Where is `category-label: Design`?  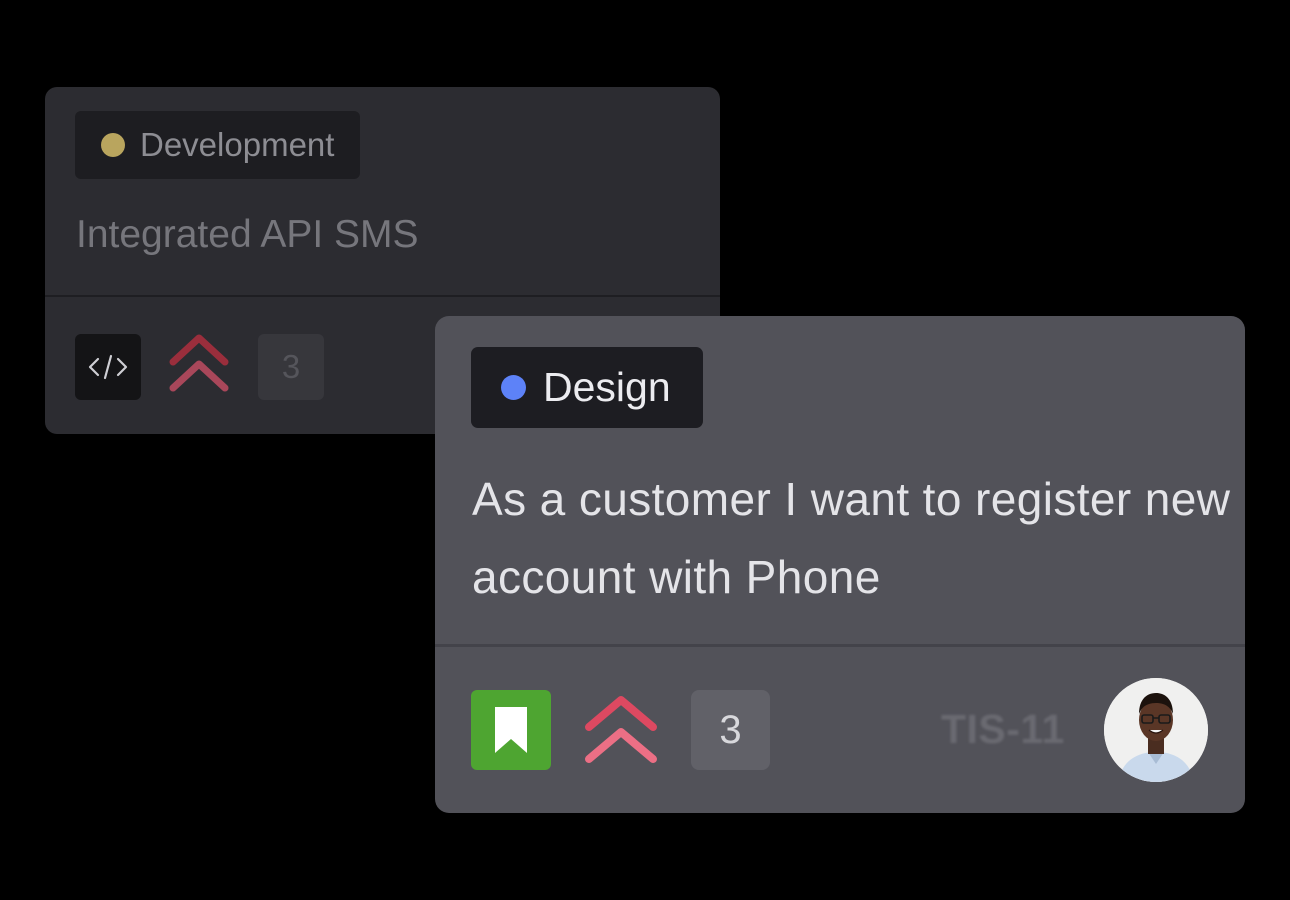
category-label: Design is located at coordinates (607, 387).